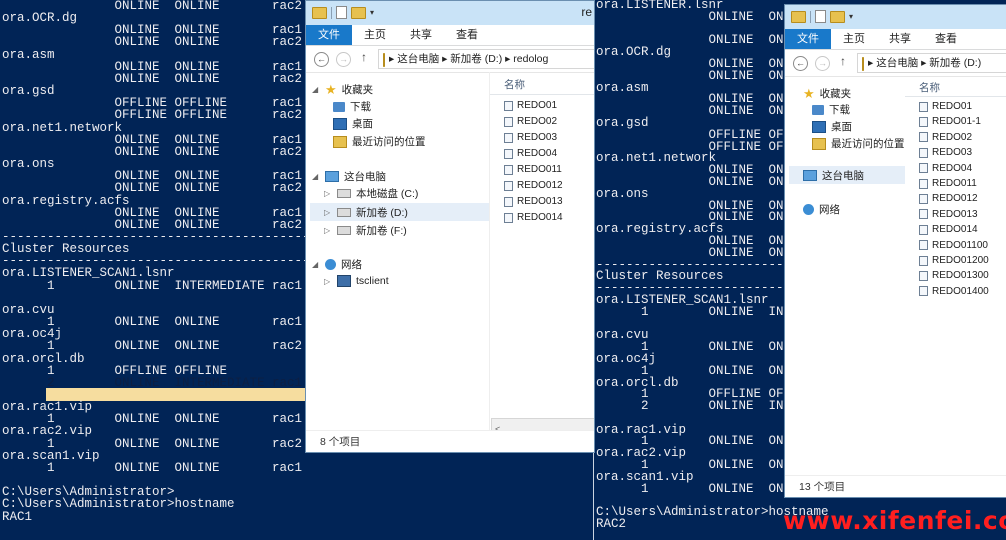 The image size is (1006, 540). What do you see at coordinates (400, 212) in the screenshot?
I see `tree-new-volume-d: ▷ 新加卷 (D:)` at bounding box center [400, 212].